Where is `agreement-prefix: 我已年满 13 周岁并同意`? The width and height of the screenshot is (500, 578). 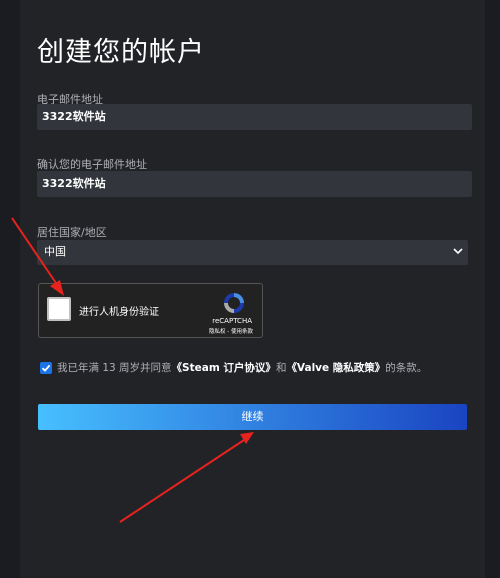 agreement-prefix: 我已年满 13 周岁并同意 is located at coordinates (114, 368).